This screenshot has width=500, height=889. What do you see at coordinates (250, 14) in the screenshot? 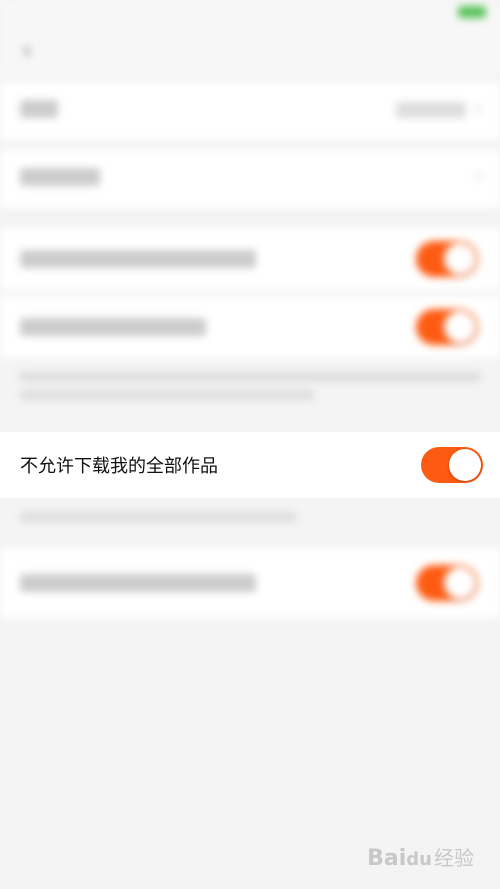
I see `status-bar` at bounding box center [250, 14].